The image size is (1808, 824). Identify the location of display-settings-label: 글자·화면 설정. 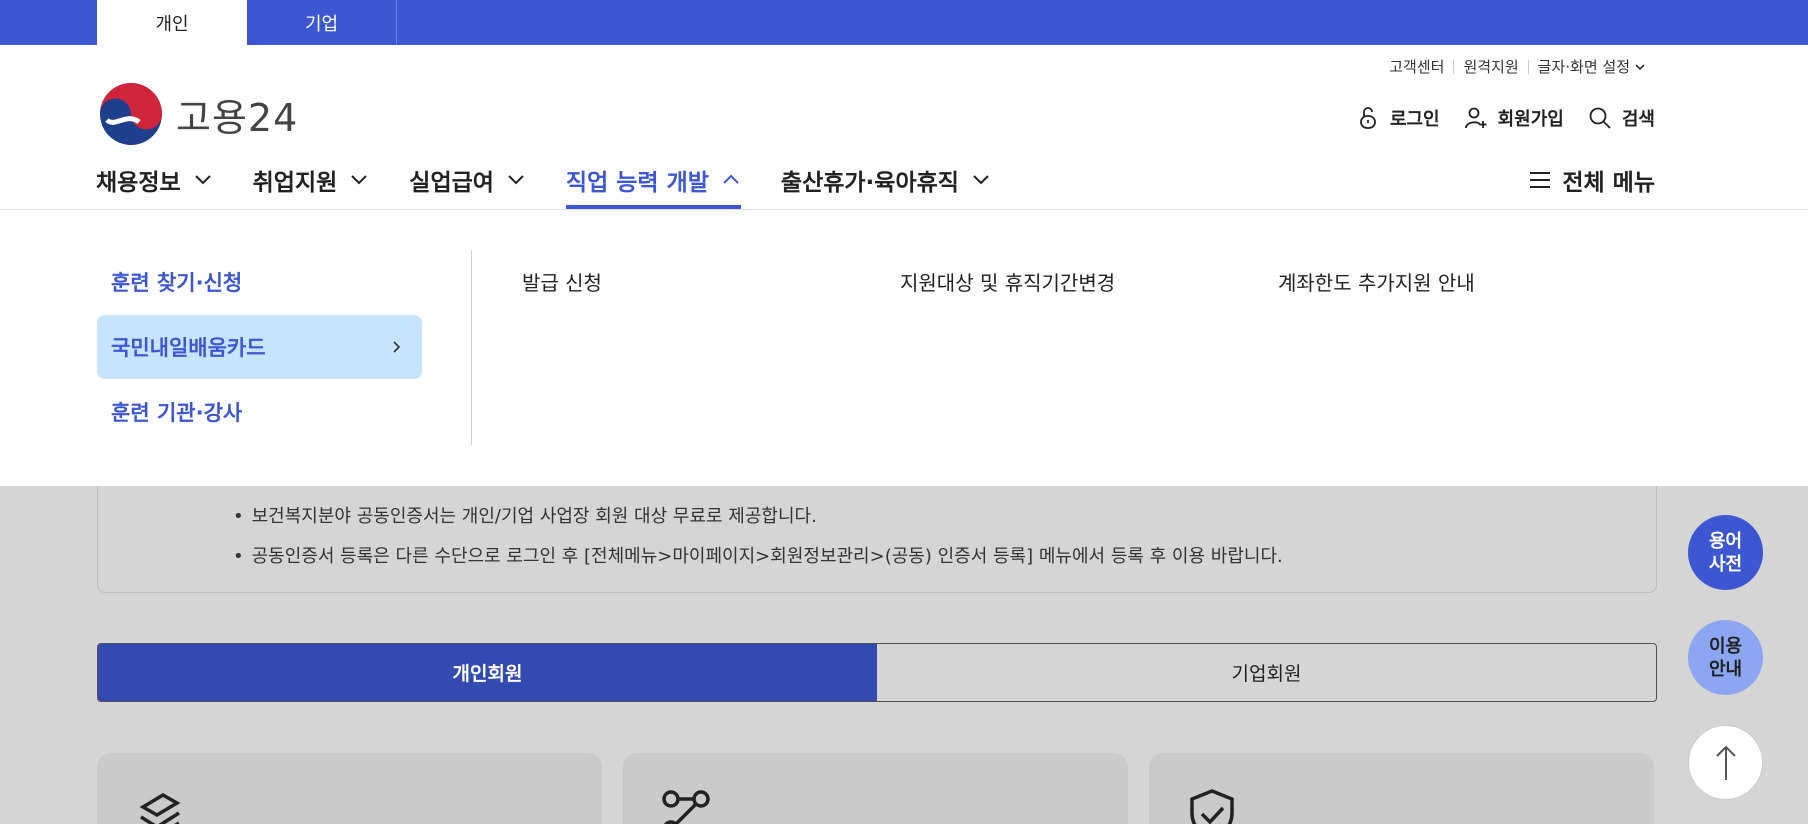
(1583, 67).